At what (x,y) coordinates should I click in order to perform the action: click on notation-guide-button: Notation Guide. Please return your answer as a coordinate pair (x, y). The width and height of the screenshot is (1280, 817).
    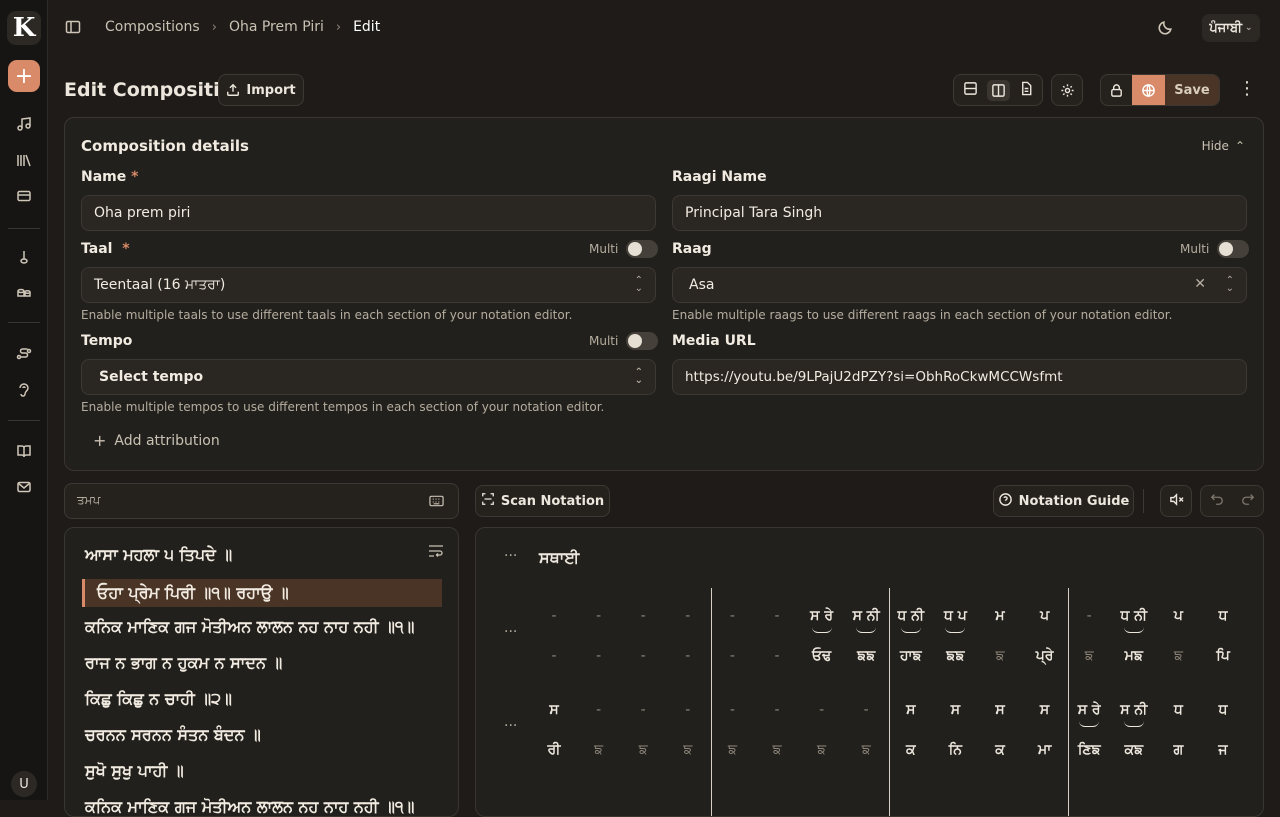
    Looking at the image, I should click on (1063, 501).